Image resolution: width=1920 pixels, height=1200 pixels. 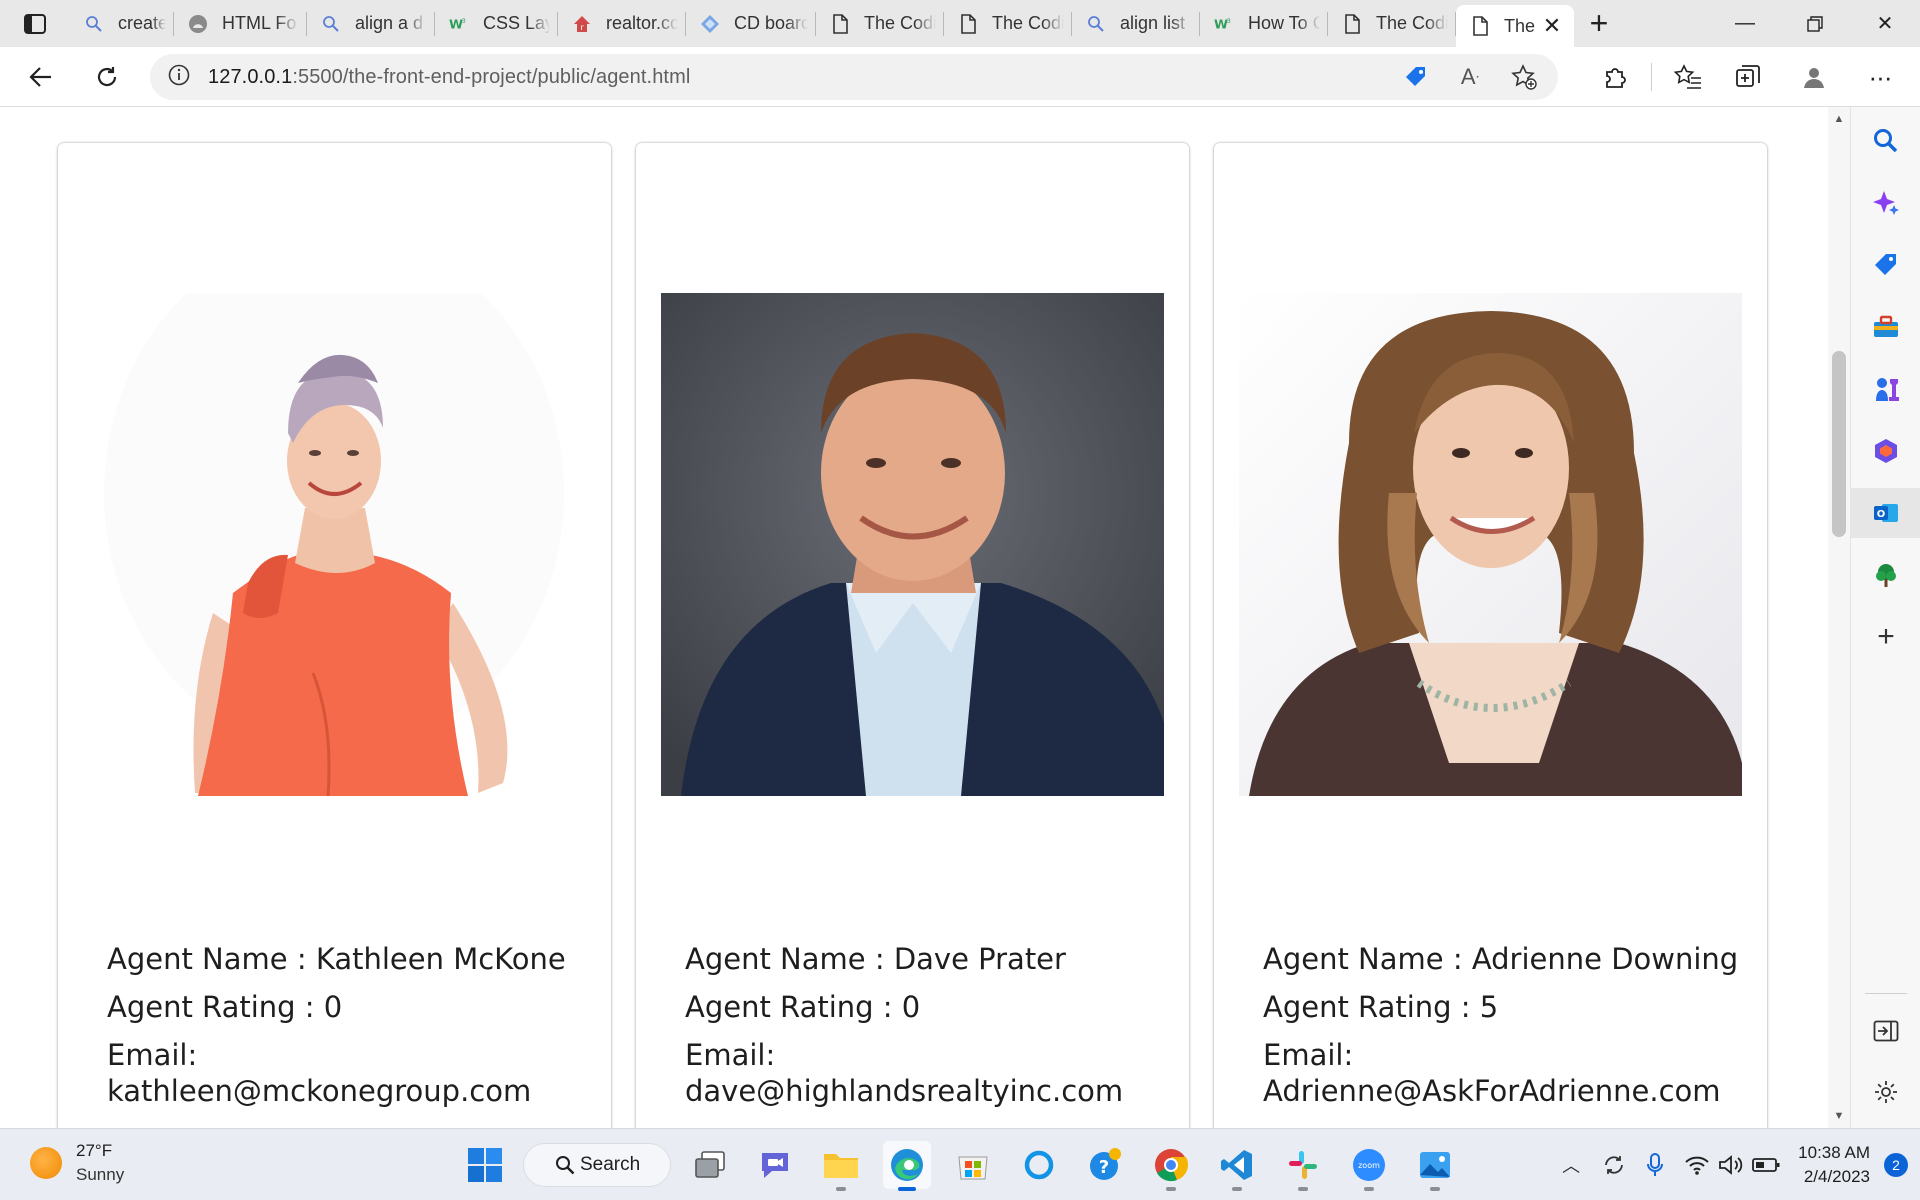 I want to click on vscode-icon, so click(x=1236, y=1165).